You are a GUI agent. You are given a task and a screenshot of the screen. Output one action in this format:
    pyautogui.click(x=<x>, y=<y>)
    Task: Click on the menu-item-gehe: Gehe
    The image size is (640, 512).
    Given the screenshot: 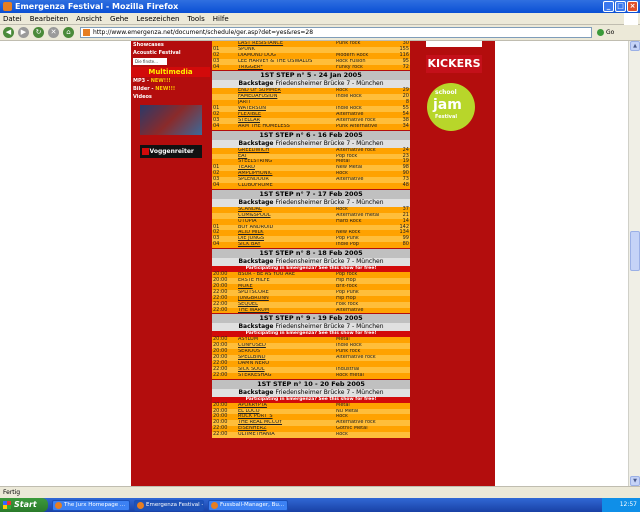 What is the action you would take?
    pyautogui.click(x=119, y=19)
    